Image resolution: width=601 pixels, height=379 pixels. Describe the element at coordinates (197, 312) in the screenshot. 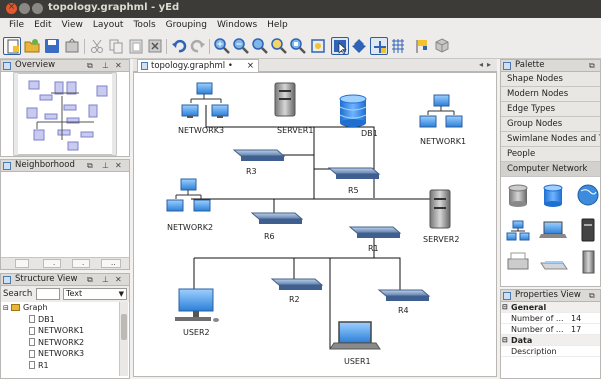

I see `node-user2: USER2` at that location.